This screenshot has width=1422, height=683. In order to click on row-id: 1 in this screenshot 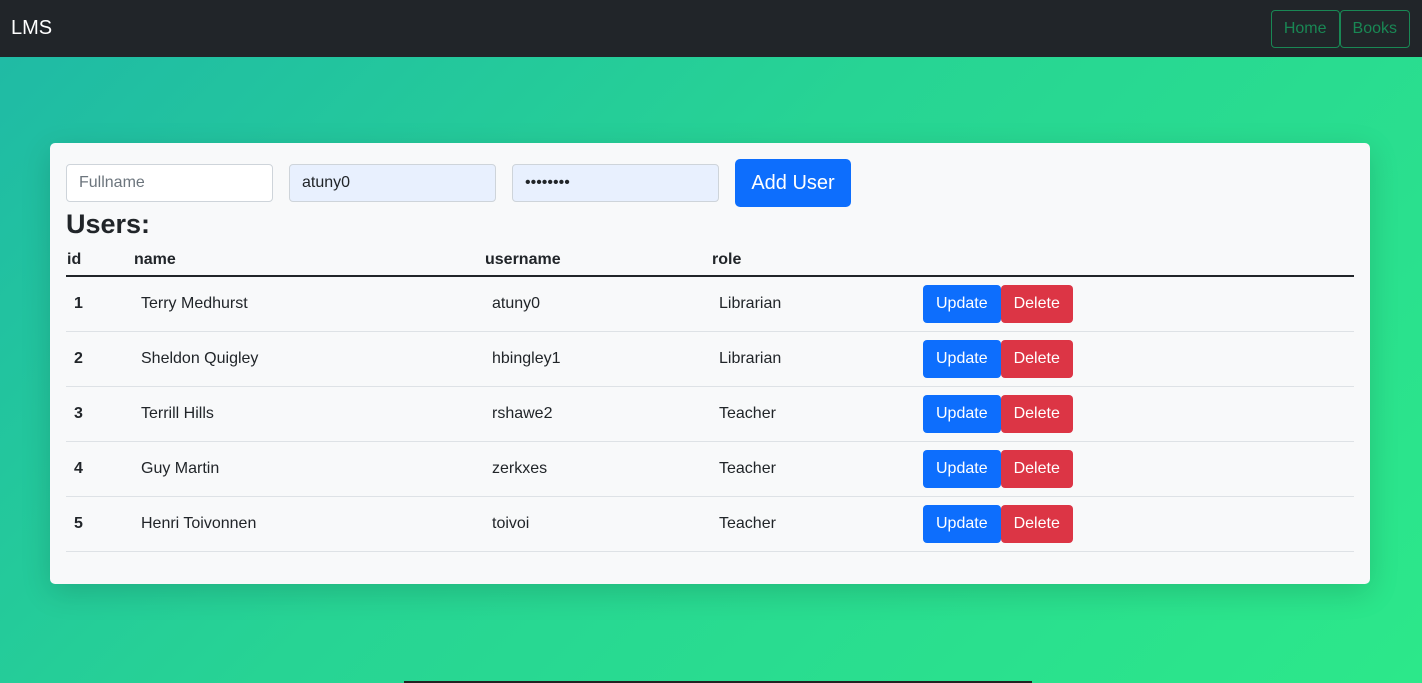, I will do `click(99, 304)`.